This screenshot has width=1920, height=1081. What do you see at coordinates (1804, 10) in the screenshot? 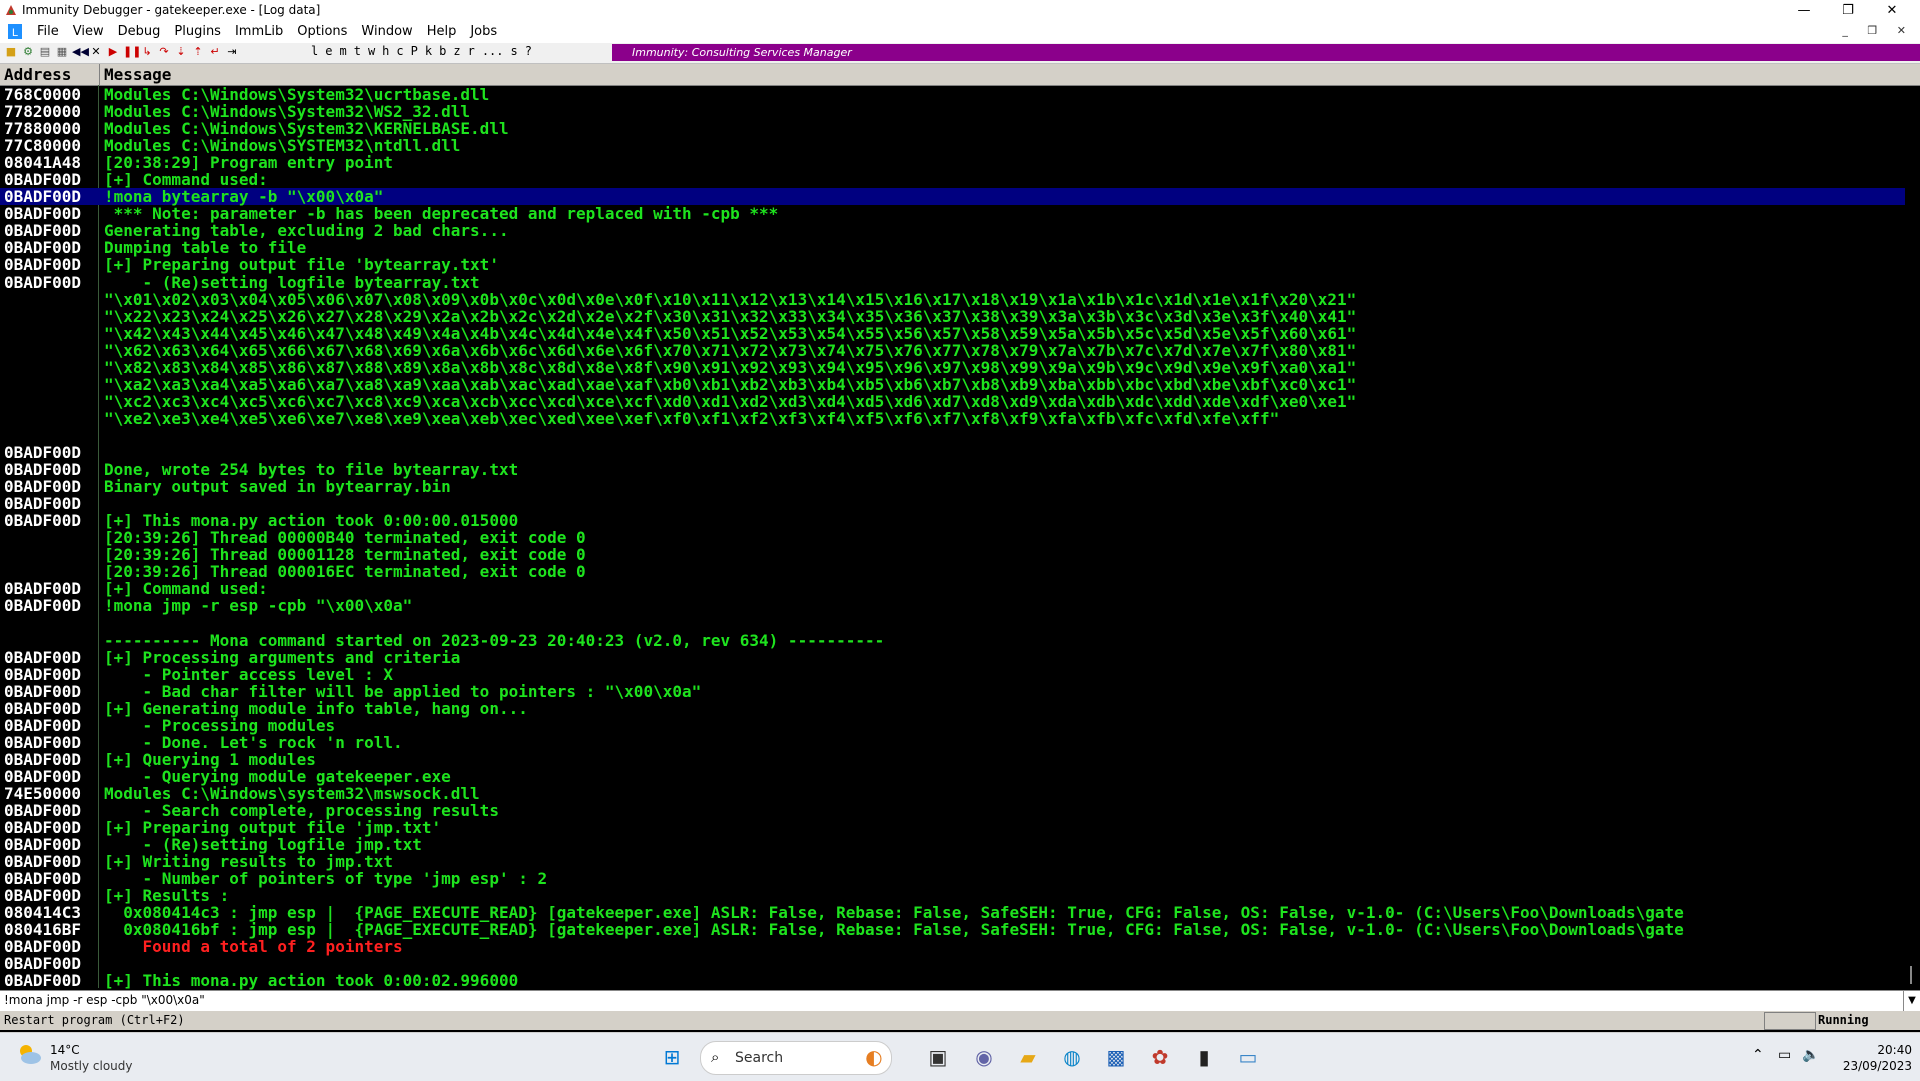
I see `minimize-button: —` at bounding box center [1804, 10].